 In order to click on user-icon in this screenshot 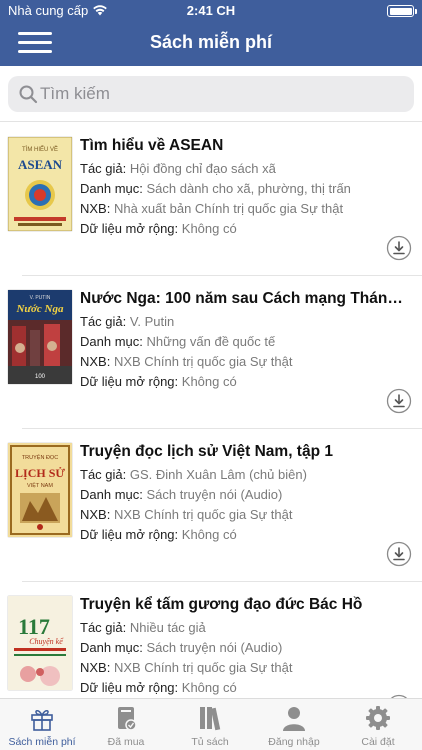, I will do `click(294, 719)`.